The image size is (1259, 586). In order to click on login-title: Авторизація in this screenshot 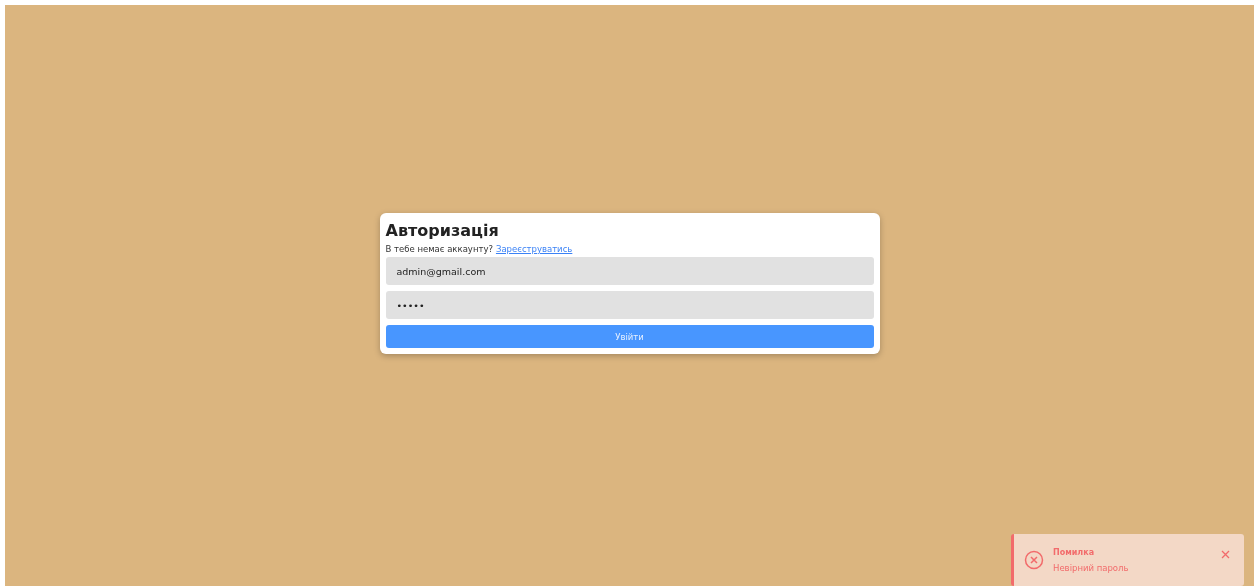, I will do `click(442, 230)`.